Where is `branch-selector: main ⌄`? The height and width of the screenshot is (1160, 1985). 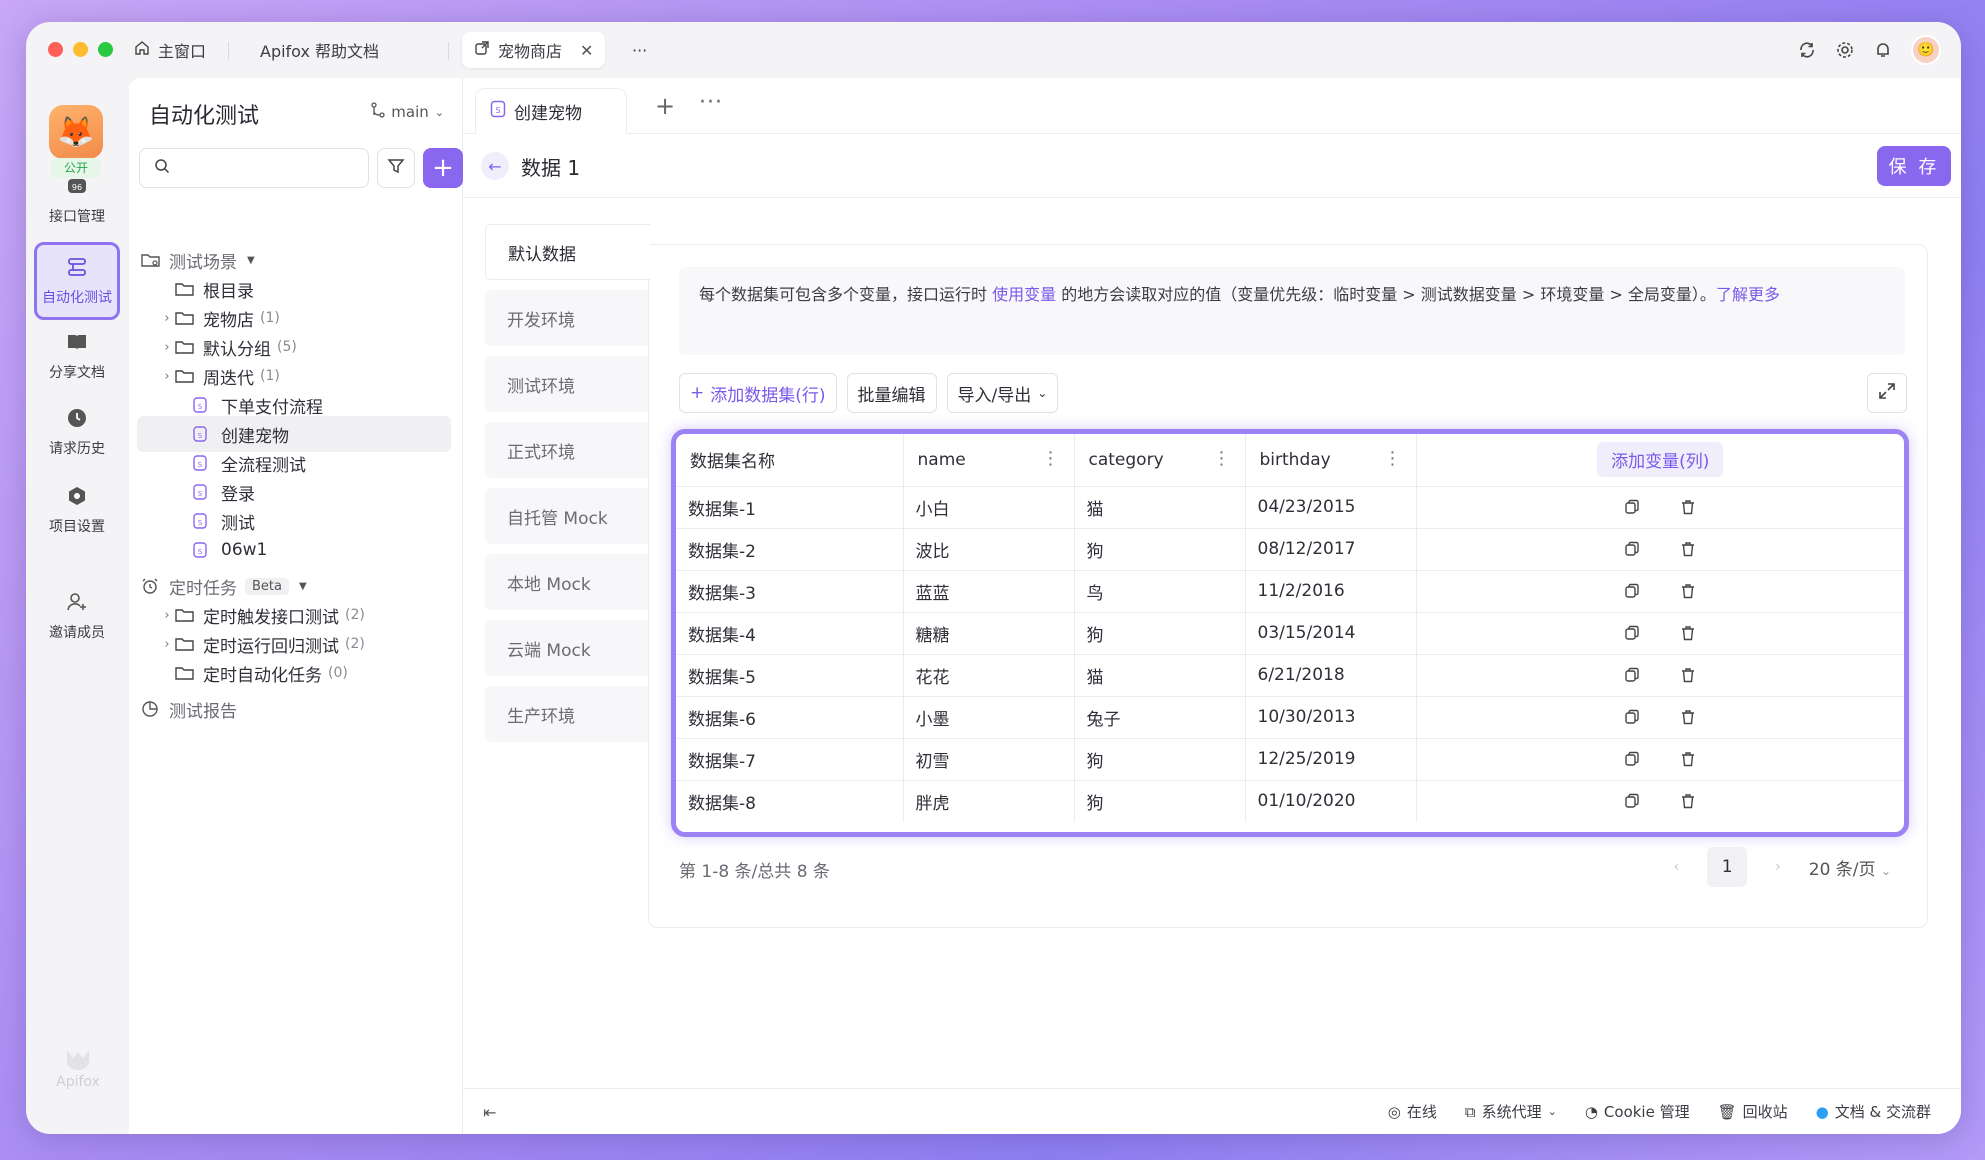 branch-selector: main ⌄ is located at coordinates (407, 112).